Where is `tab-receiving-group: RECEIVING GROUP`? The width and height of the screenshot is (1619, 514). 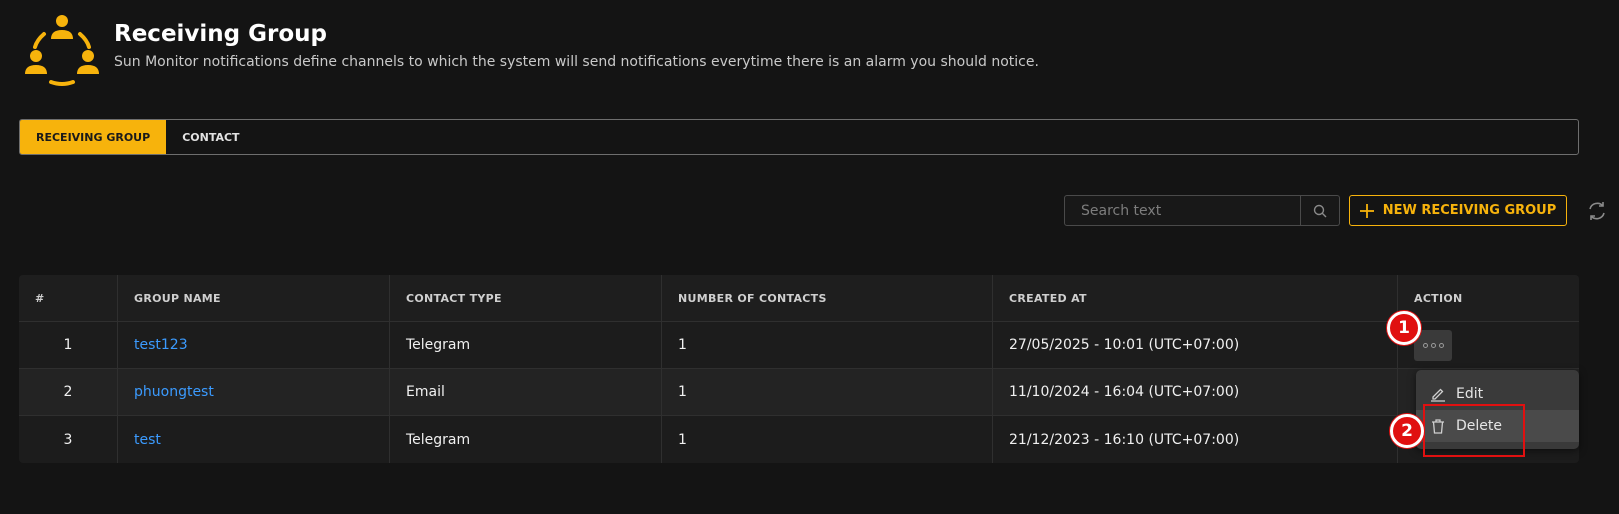 tab-receiving-group: RECEIVING GROUP is located at coordinates (93, 137).